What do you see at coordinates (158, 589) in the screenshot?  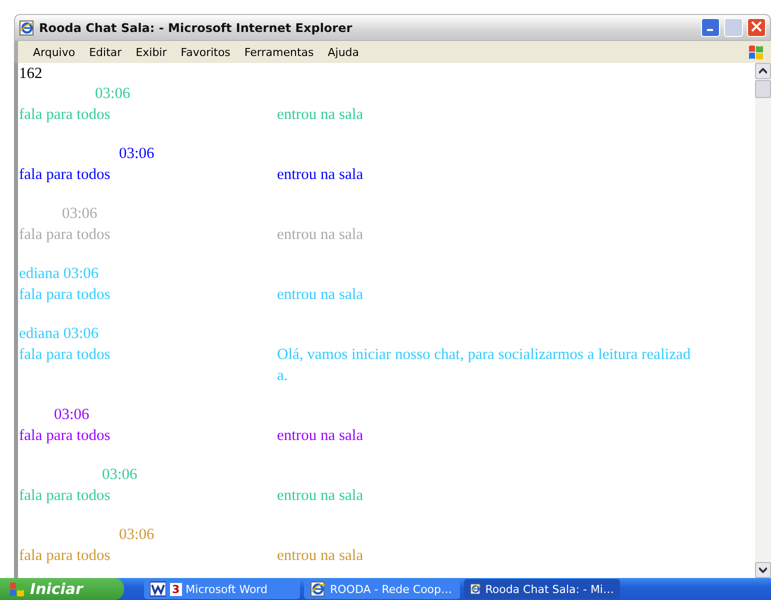 I see `document-icon` at bounding box center [158, 589].